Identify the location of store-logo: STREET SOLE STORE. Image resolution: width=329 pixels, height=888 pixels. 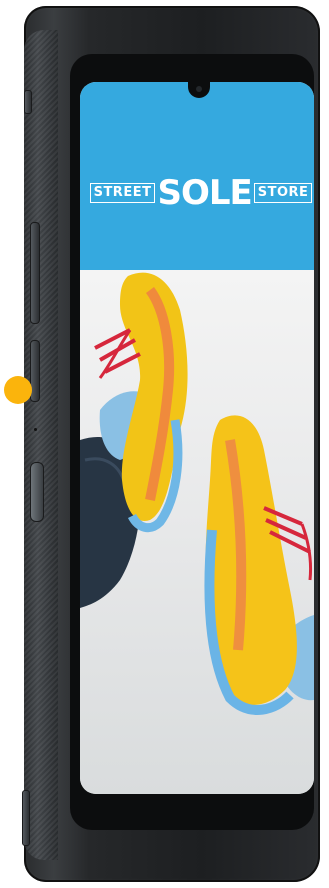
(201, 193).